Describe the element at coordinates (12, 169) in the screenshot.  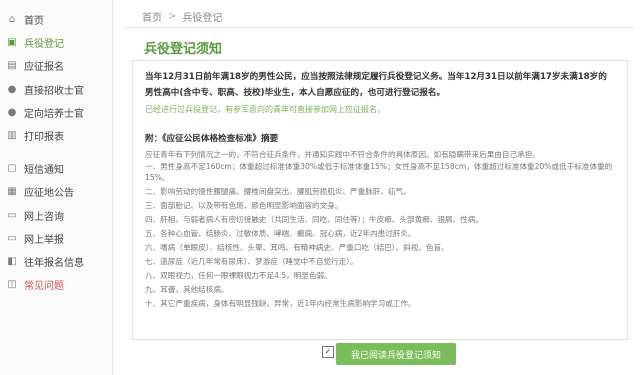
I see `message-icon: ▢` at that location.